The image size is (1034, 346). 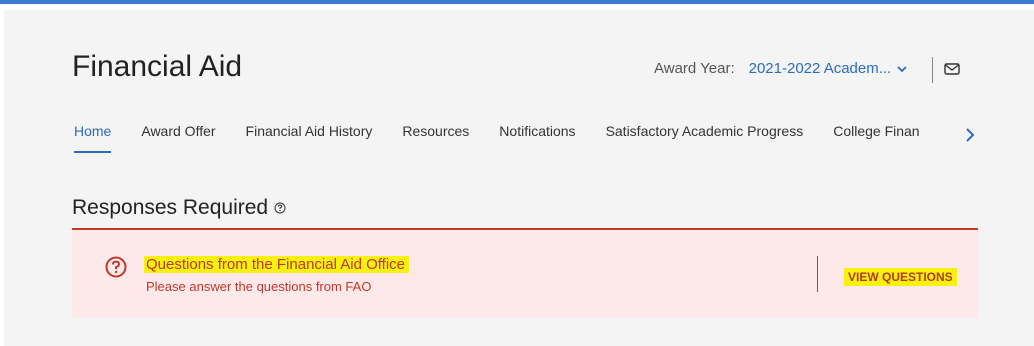 I want to click on alert-message: Please answer the questions from FAO, so click(x=259, y=286).